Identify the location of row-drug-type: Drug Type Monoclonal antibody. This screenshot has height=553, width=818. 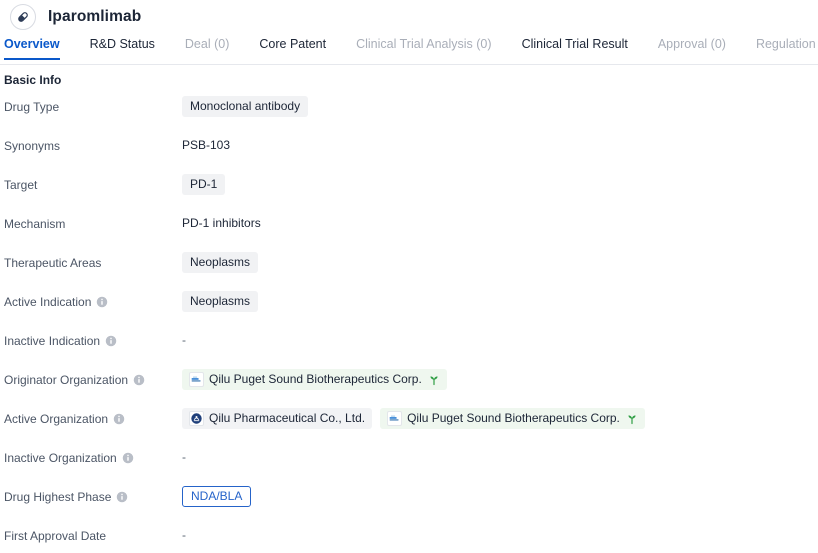
(409, 108).